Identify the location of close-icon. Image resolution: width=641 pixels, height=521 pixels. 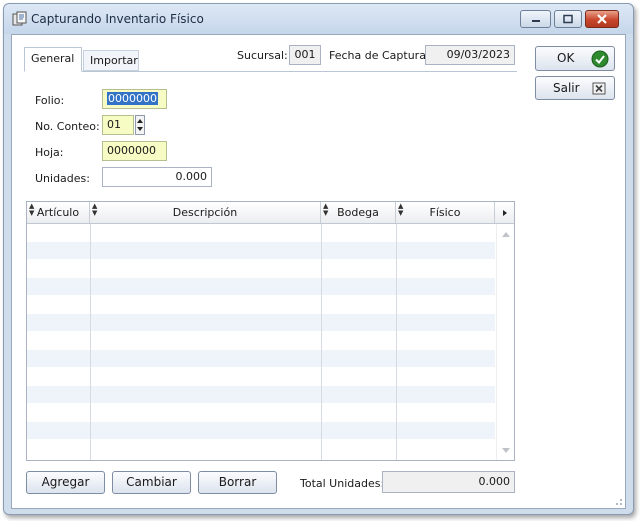
(602, 19).